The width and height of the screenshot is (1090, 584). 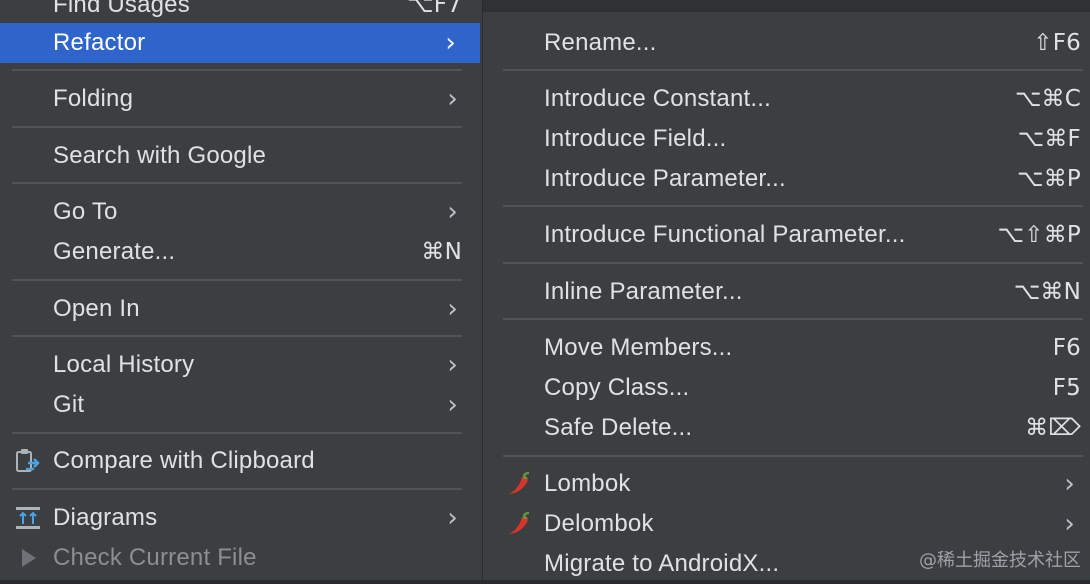 What do you see at coordinates (241, 405) in the screenshot?
I see `menu-item-git: Git ›` at bounding box center [241, 405].